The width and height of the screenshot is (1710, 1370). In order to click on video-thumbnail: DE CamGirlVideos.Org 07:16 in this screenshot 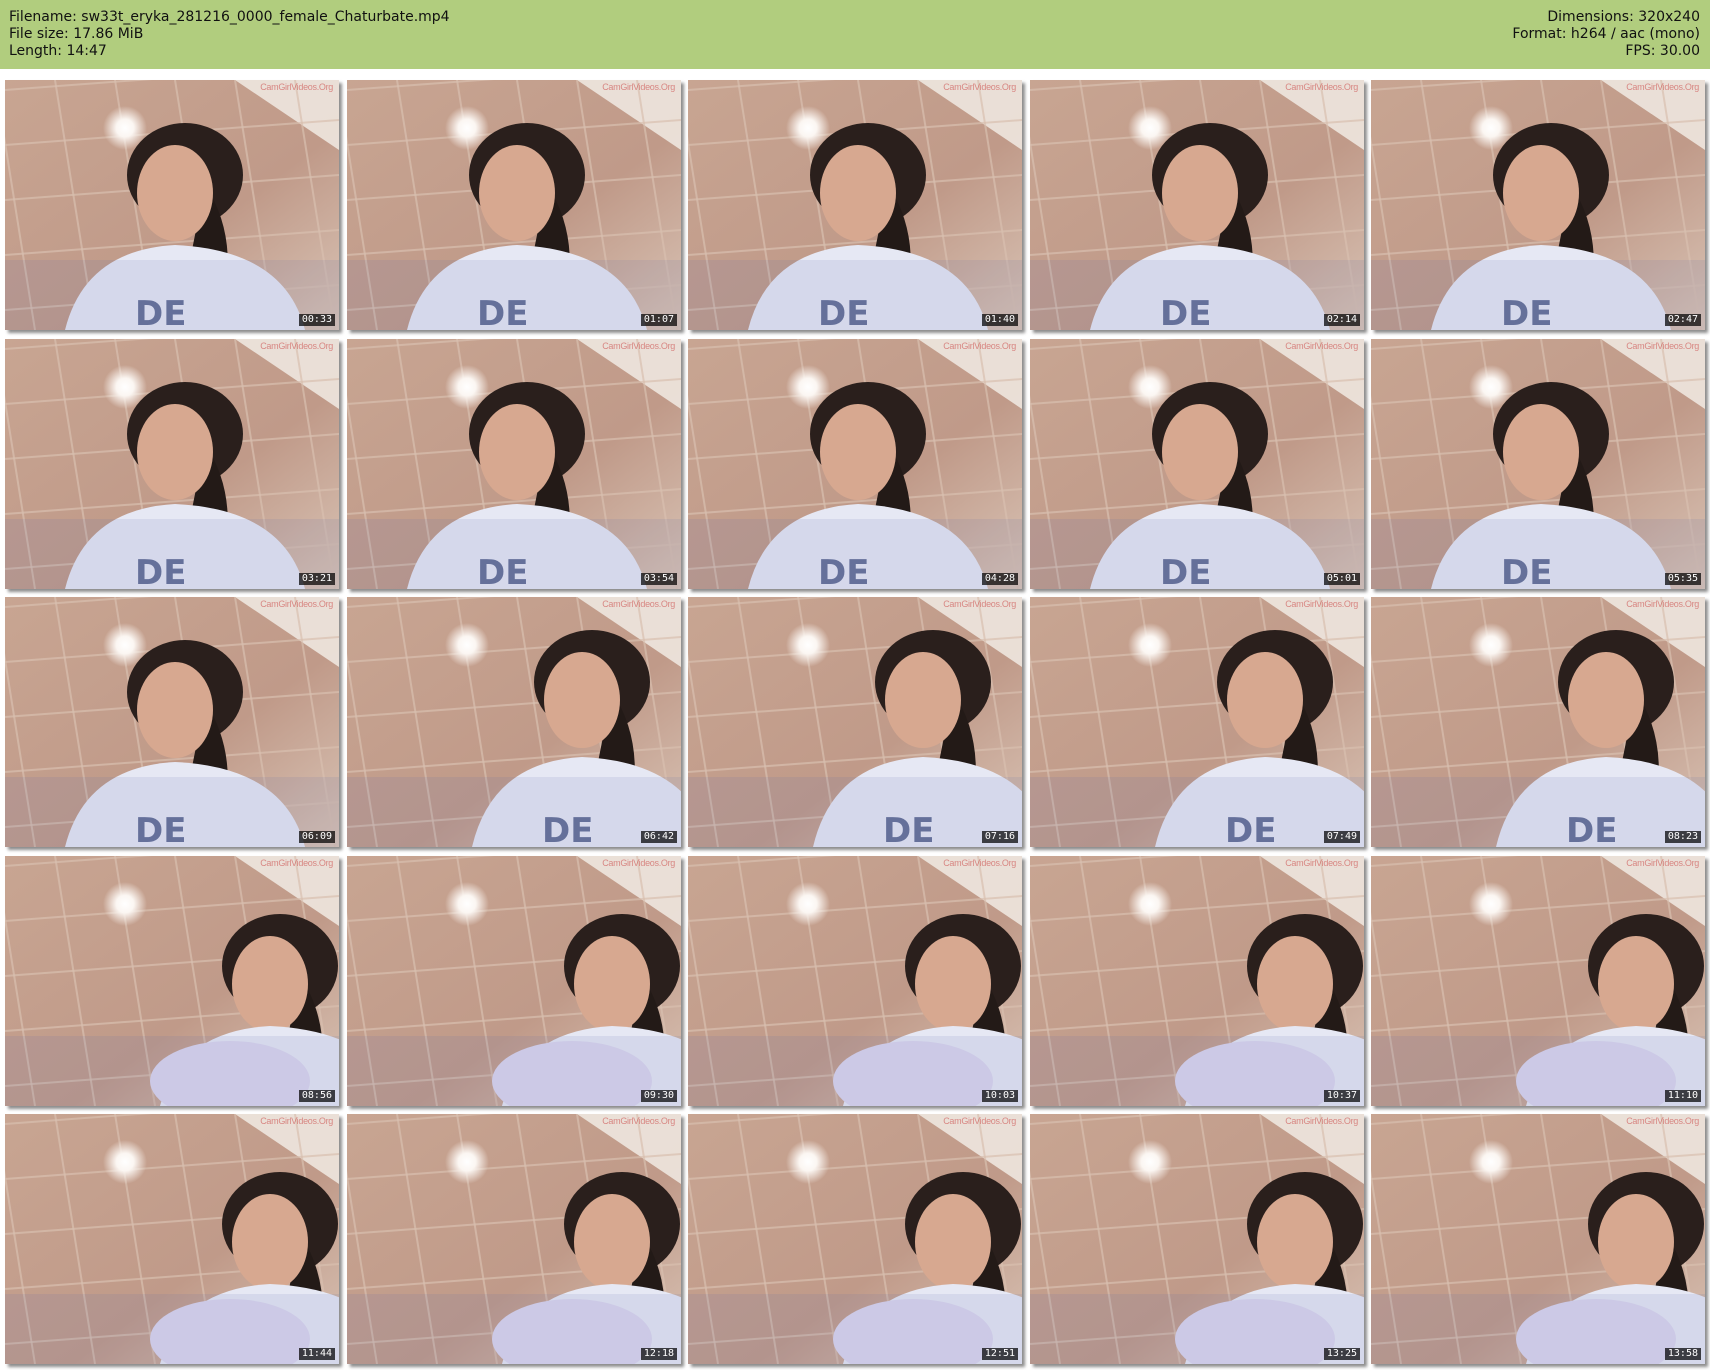, I will do `click(855, 722)`.